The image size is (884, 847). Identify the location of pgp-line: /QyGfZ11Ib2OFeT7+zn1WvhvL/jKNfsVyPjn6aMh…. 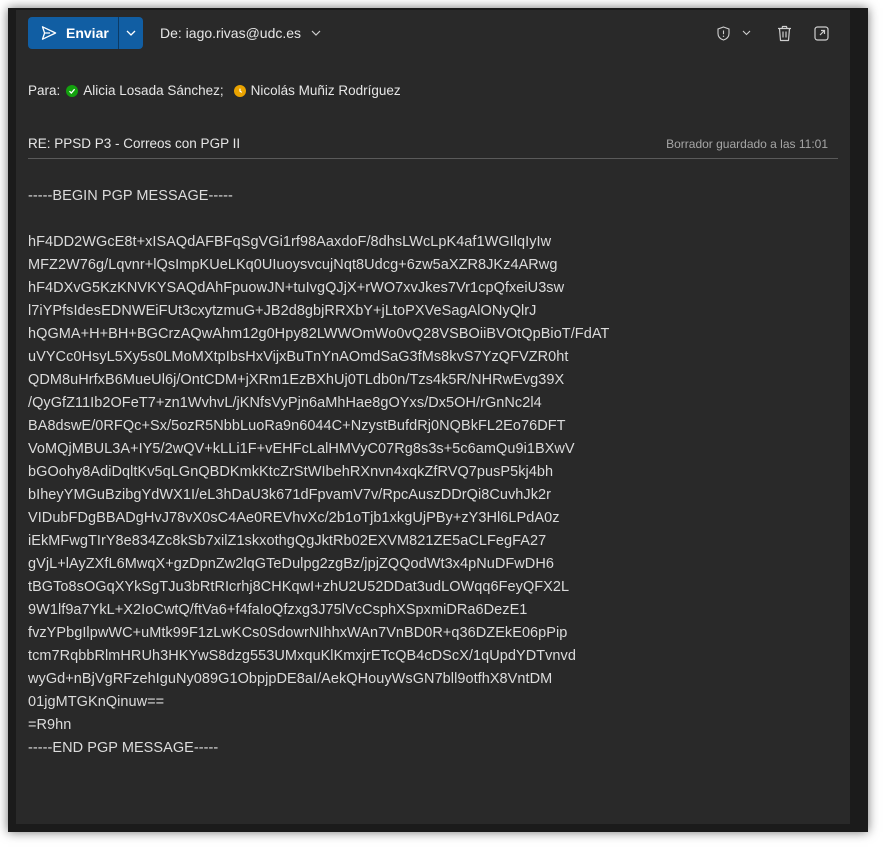
(285, 403).